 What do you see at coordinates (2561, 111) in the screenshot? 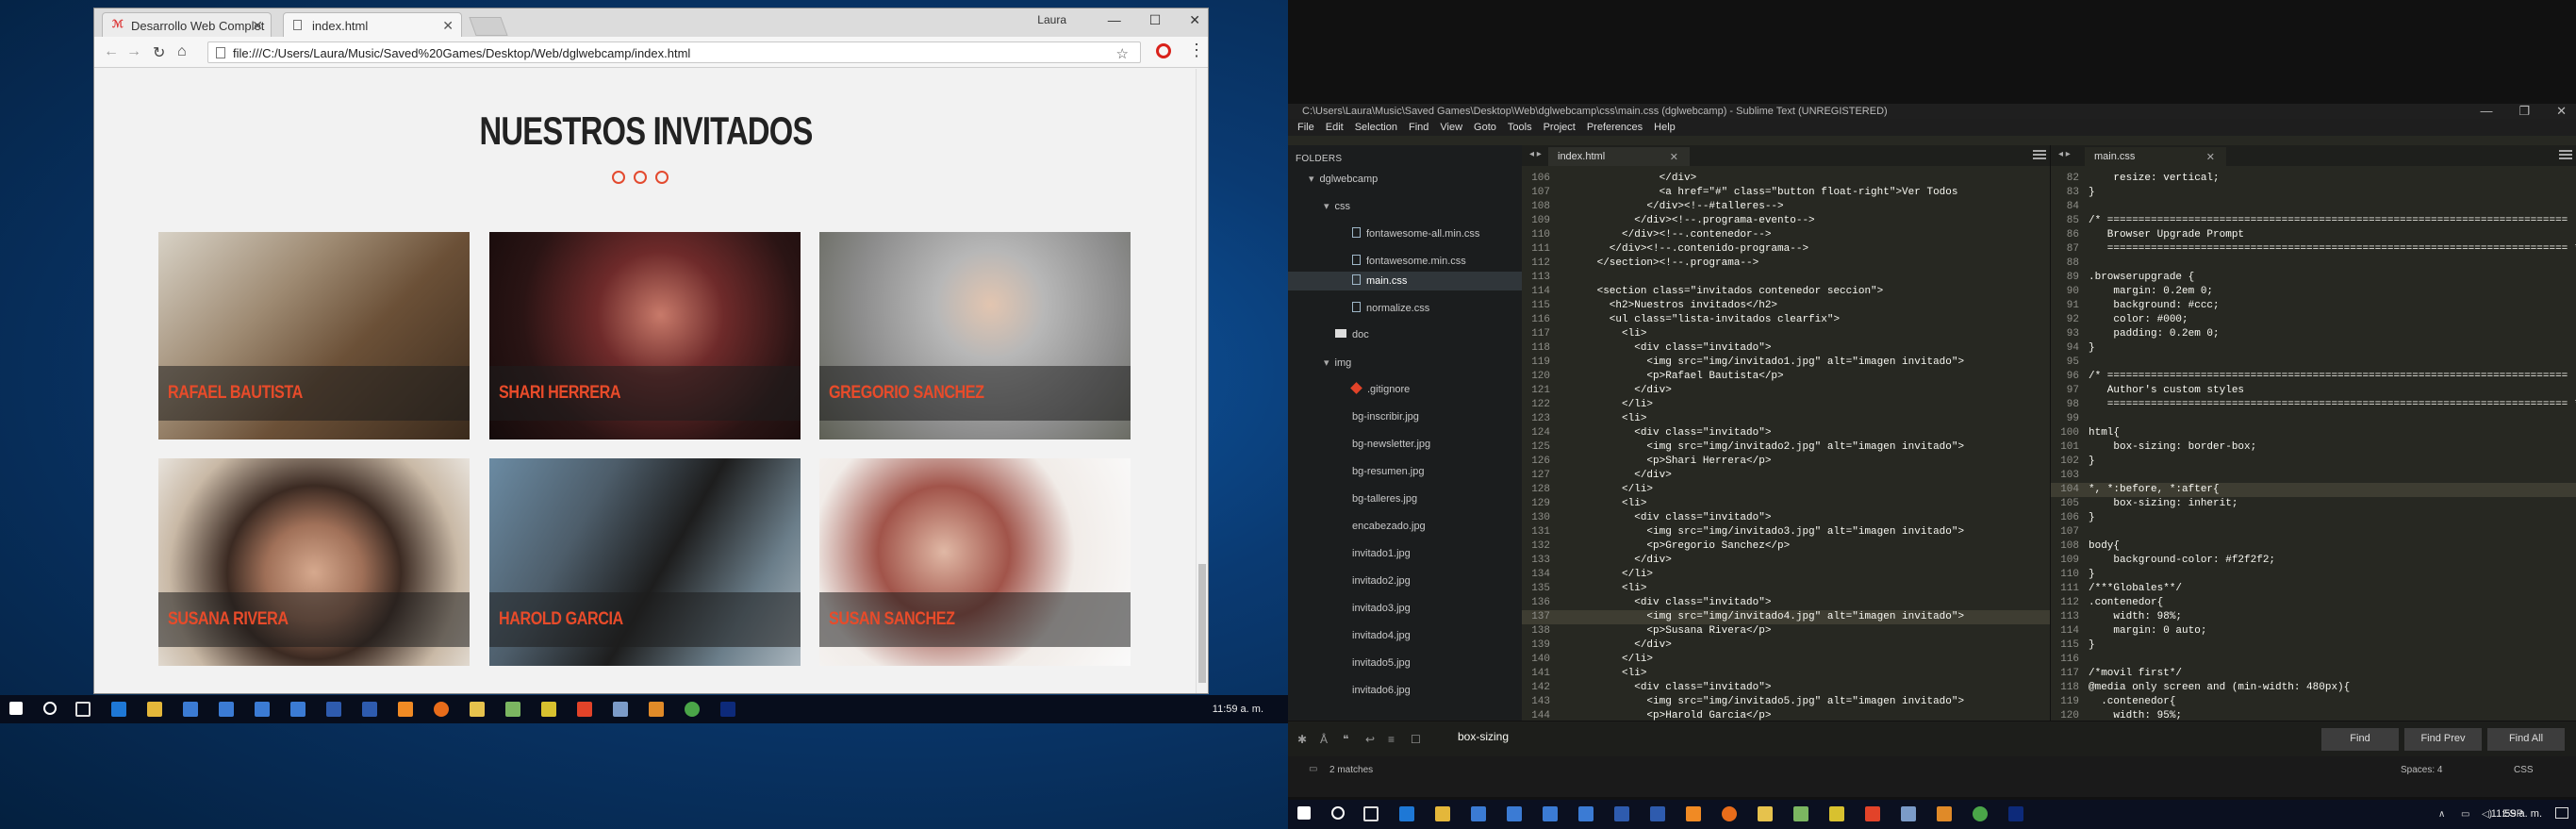
I see `close-icon: ✕` at bounding box center [2561, 111].